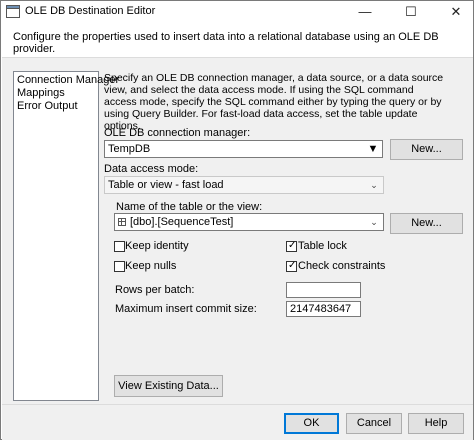  What do you see at coordinates (373, 149) in the screenshot?
I see `chevron-down-icon: ▼` at bounding box center [373, 149].